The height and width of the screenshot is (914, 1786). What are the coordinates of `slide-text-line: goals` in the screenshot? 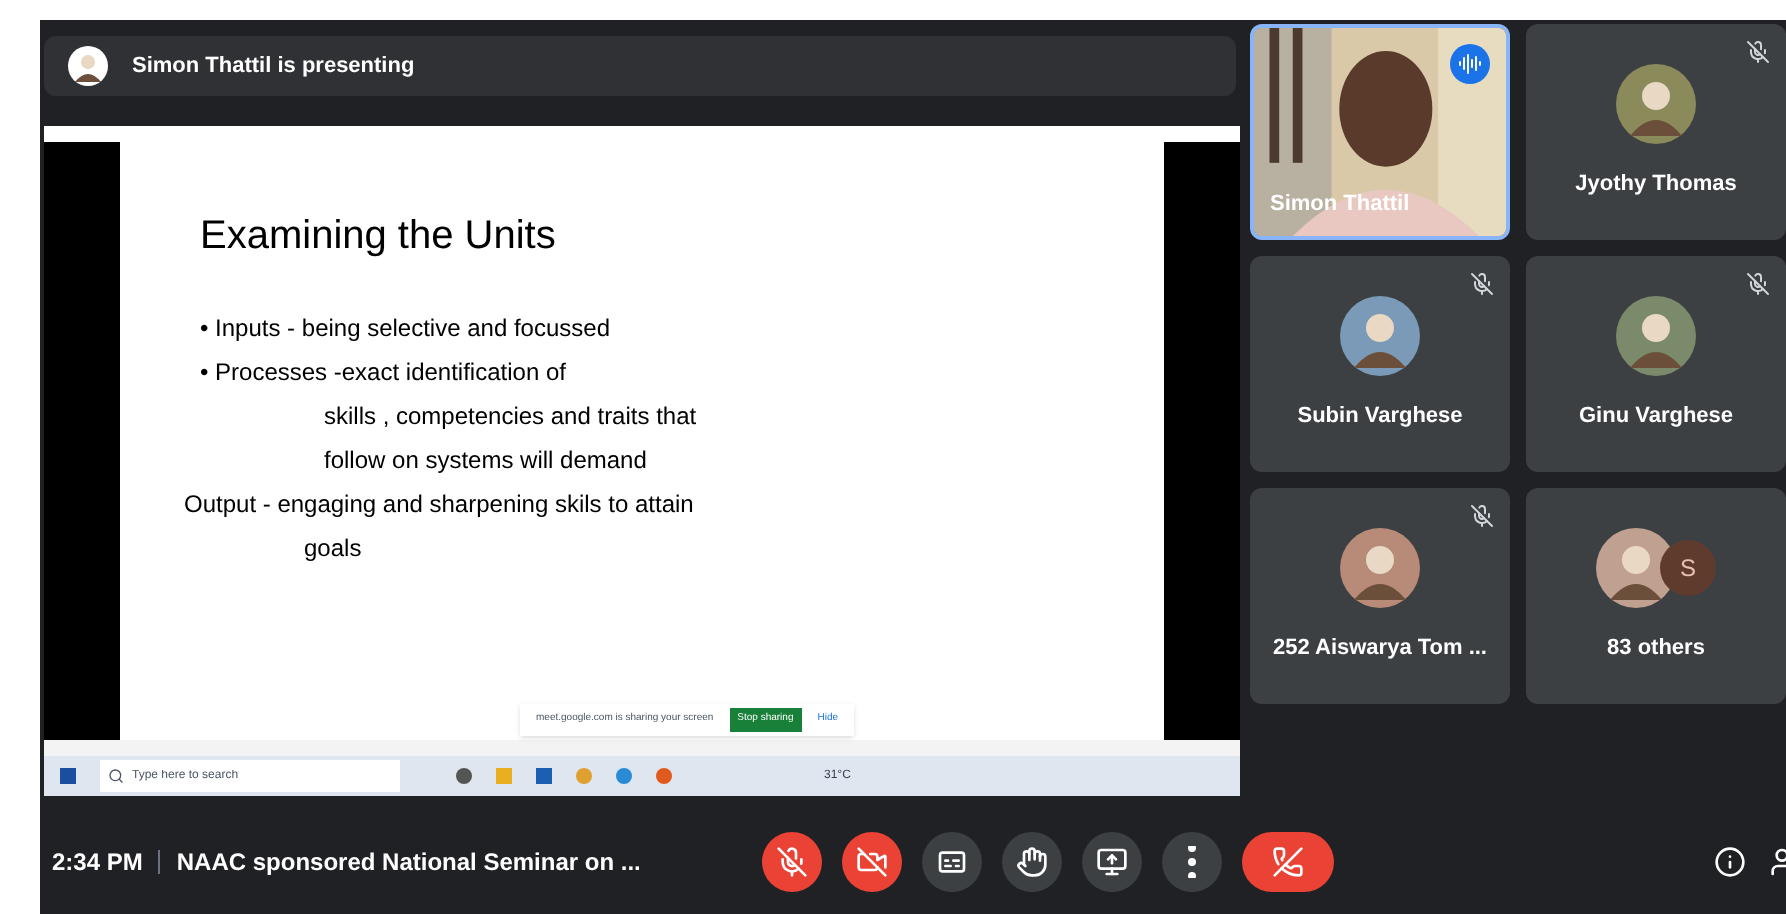 It's located at (333, 549).